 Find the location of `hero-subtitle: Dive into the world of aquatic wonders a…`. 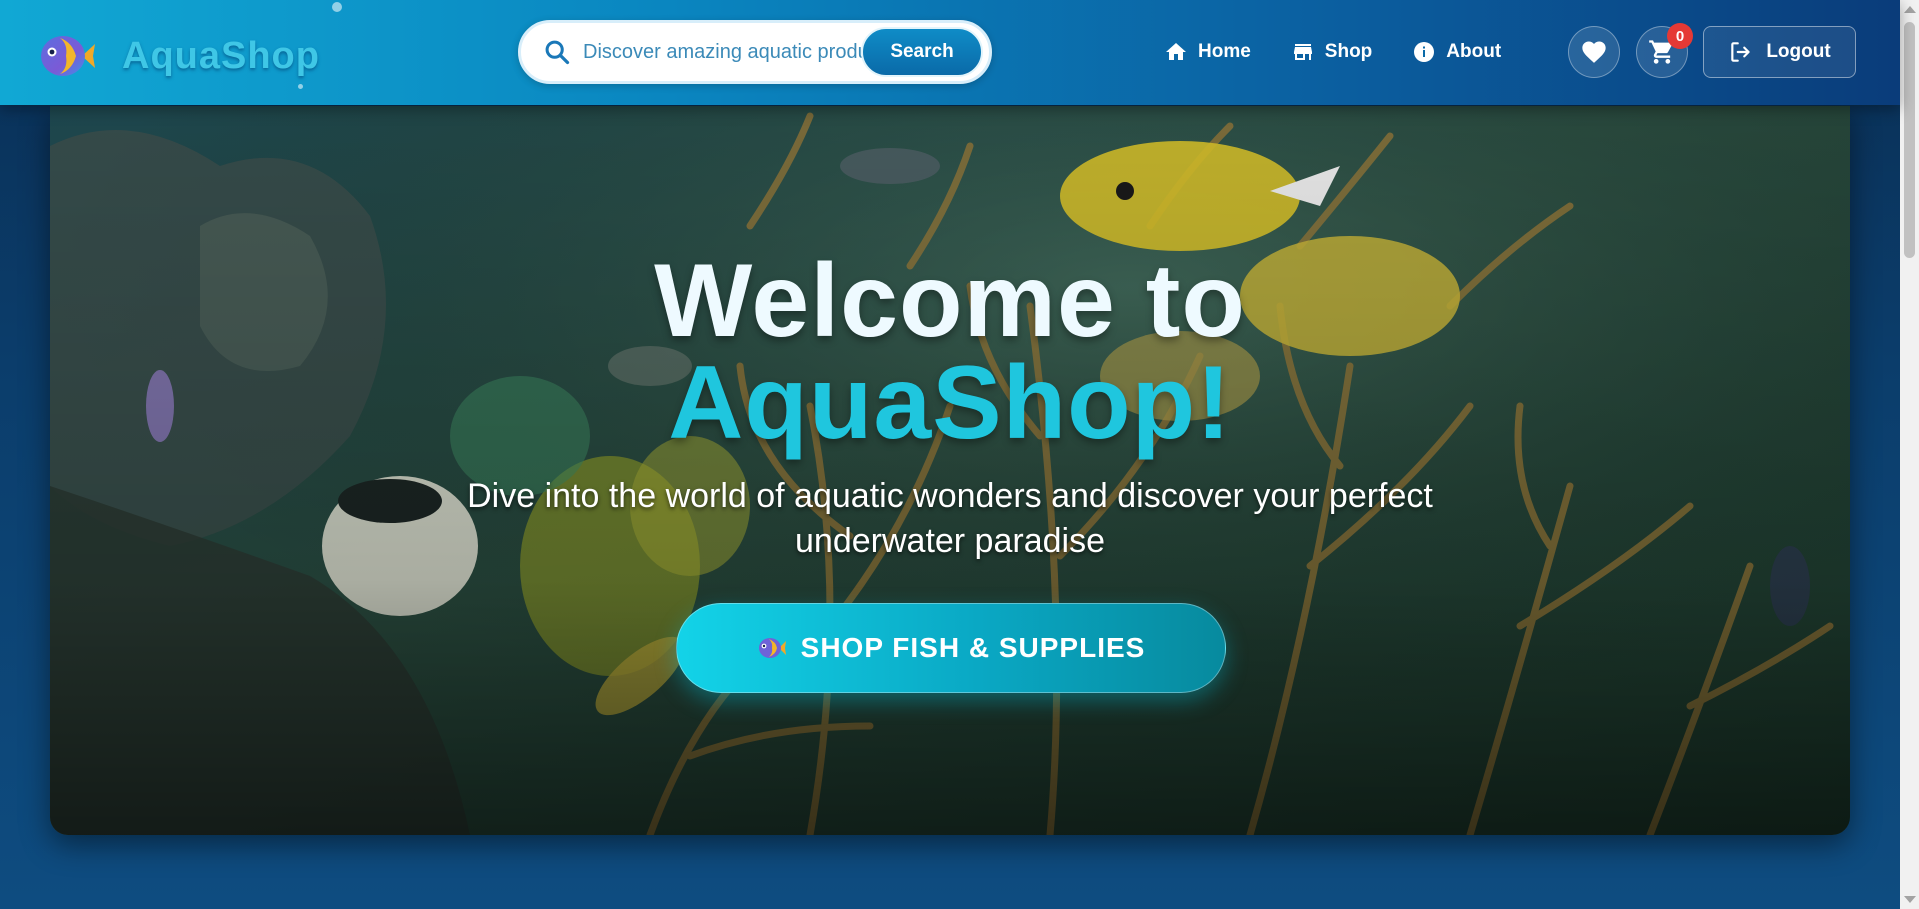

hero-subtitle: Dive into the world of aquatic wonders a… is located at coordinates (950, 518).